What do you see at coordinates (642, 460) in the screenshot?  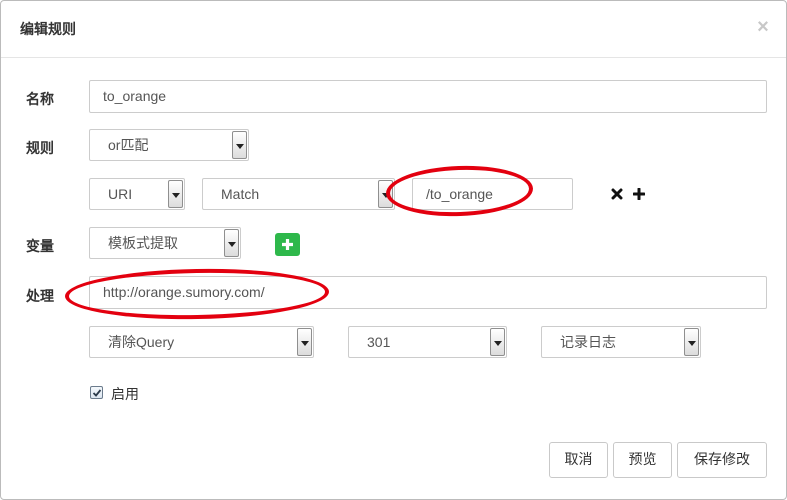 I see `preview-button: 预览` at bounding box center [642, 460].